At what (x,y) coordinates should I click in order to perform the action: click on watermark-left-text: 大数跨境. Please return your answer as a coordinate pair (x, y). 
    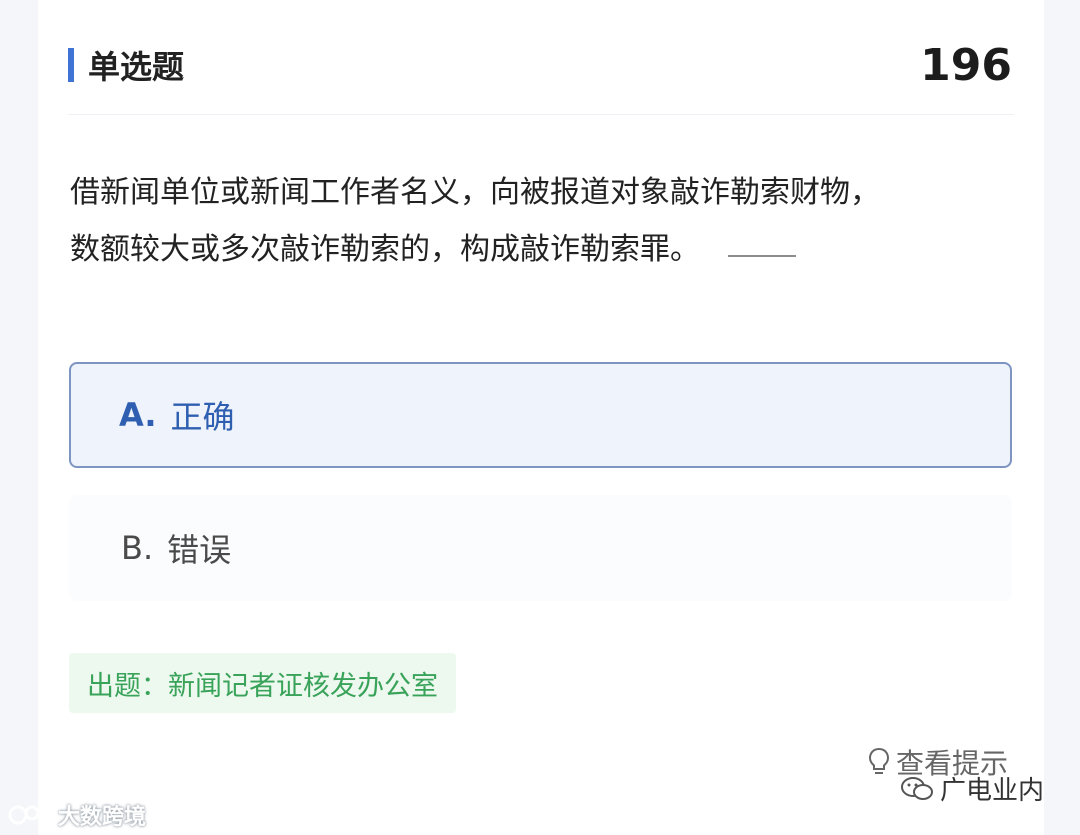
    Looking at the image, I should click on (102, 817).